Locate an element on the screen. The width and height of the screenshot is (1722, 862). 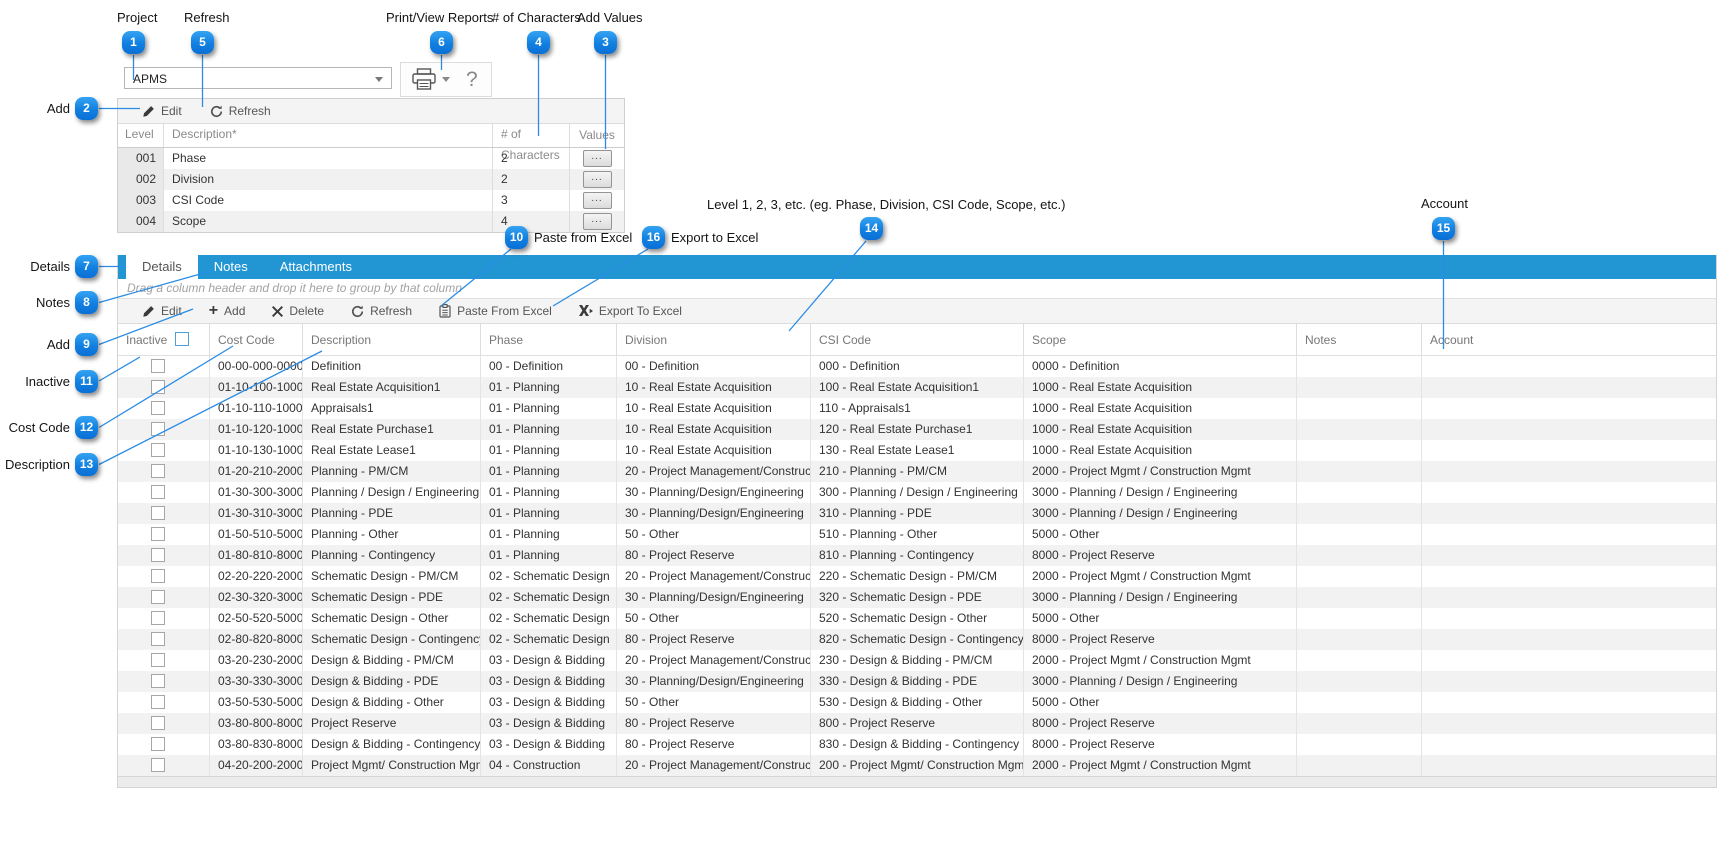
delete-button: Delete is located at coordinates (298, 311).